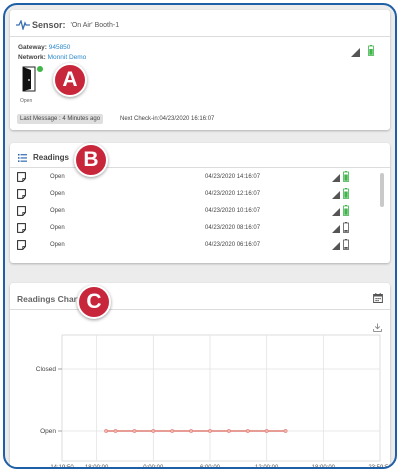 This screenshot has width=401, height=473. Describe the element at coordinates (233, 228) in the screenshot. I see `reading-time: 04/23/2020 08:16:07` at that location.